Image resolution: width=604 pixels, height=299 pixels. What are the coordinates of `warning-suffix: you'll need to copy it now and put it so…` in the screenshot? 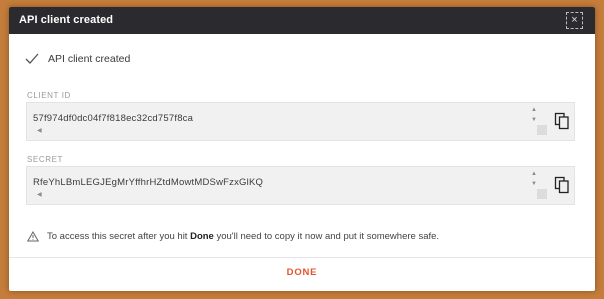 It's located at (326, 236).